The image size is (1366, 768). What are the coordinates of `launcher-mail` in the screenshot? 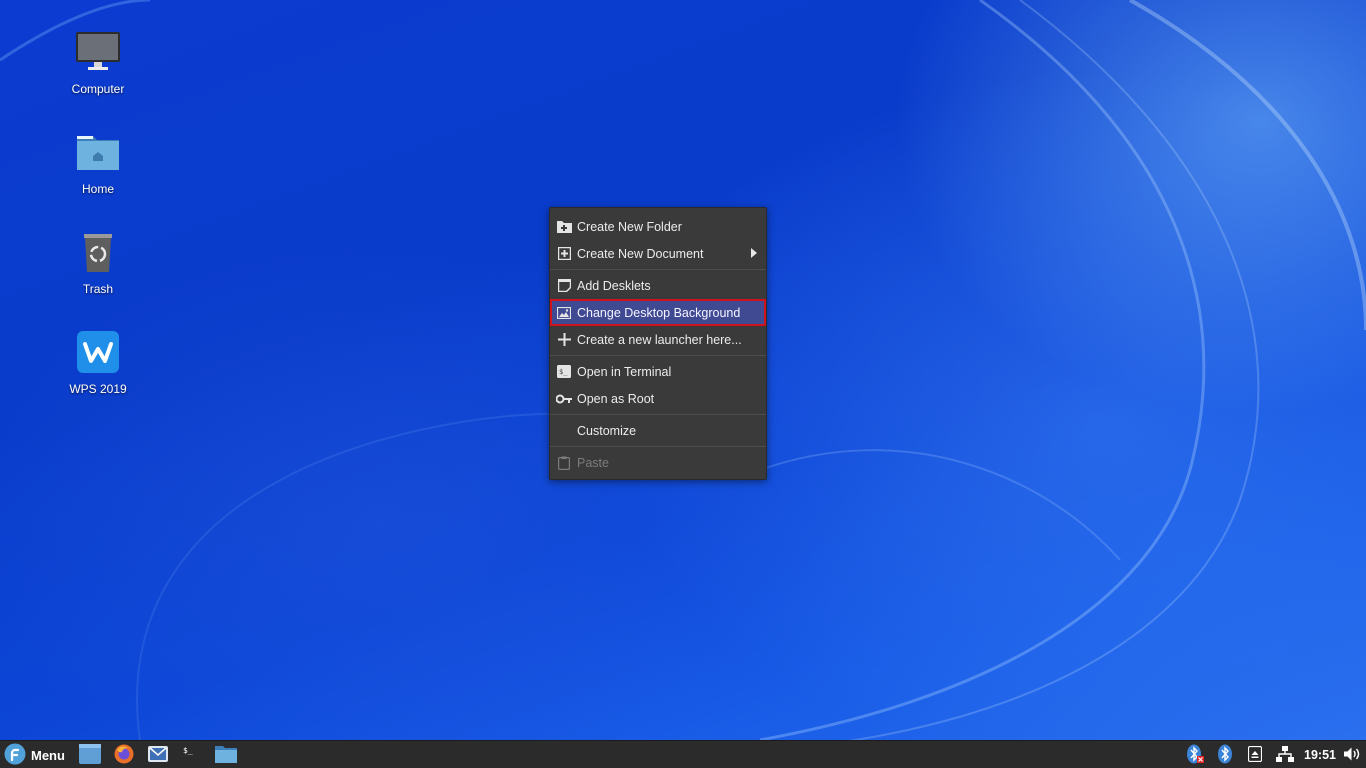 It's located at (158, 754).